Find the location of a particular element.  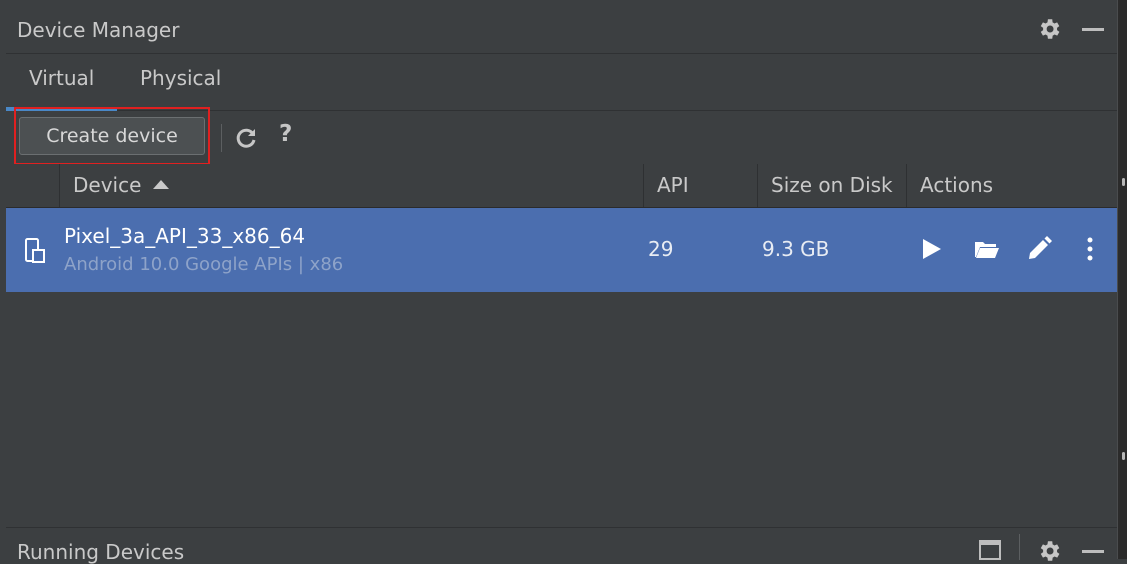

play-icon is located at coordinates (931, 249).